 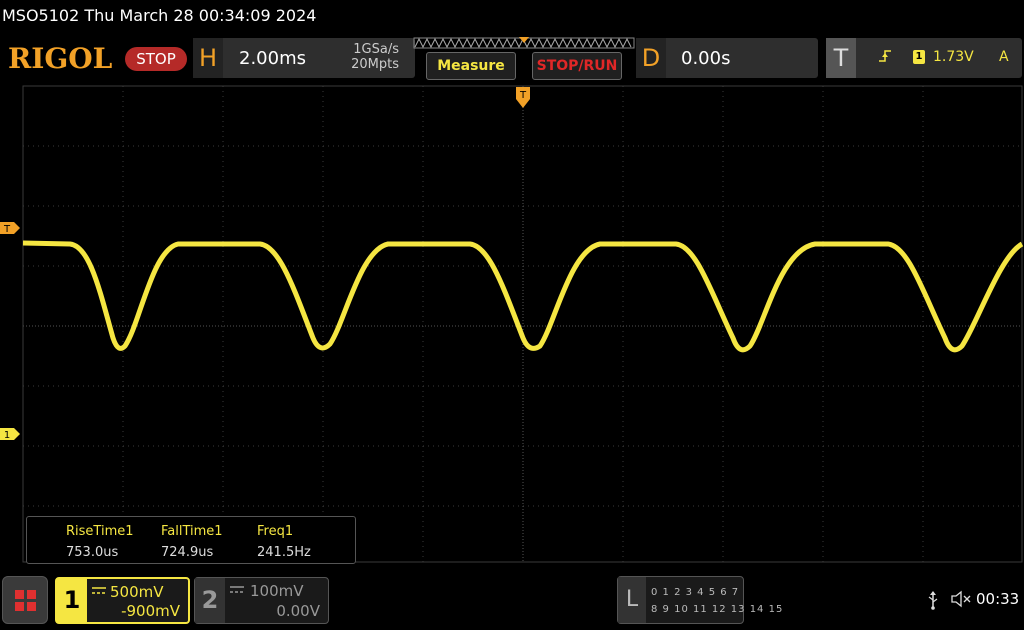 What do you see at coordinates (651, 58) in the screenshot?
I see `delay-label: D` at bounding box center [651, 58].